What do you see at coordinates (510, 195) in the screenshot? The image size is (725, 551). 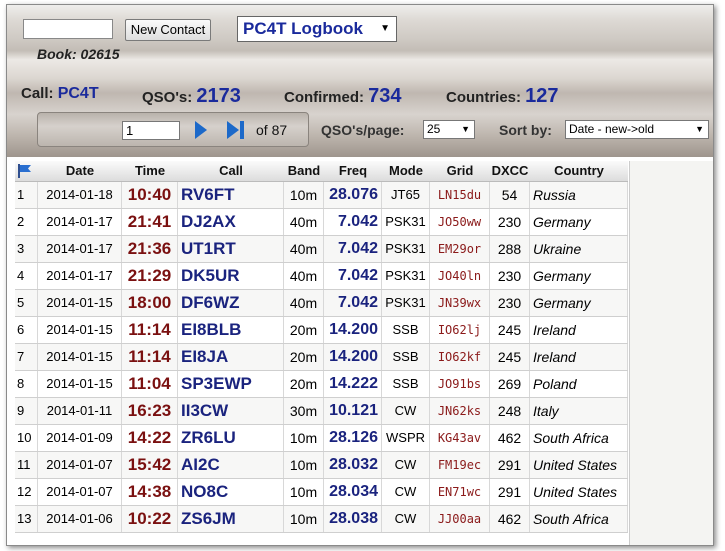 I see `qso-dxcc: 54` at bounding box center [510, 195].